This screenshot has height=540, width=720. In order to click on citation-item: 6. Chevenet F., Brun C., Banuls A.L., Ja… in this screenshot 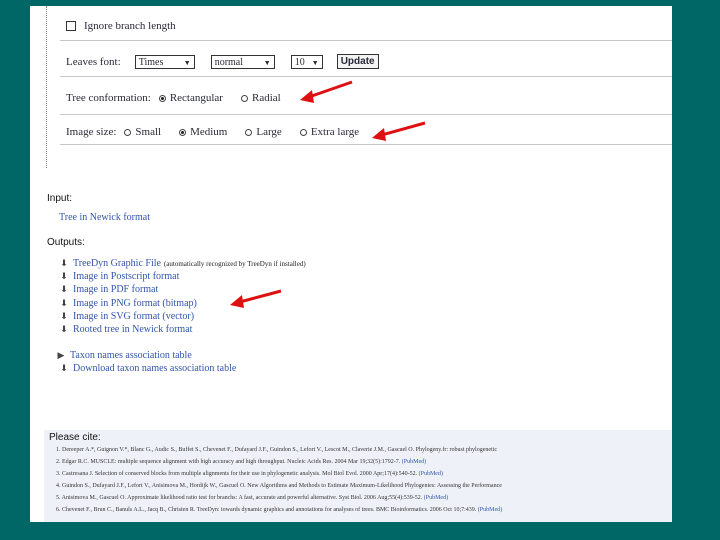, I will do `click(279, 510)`.